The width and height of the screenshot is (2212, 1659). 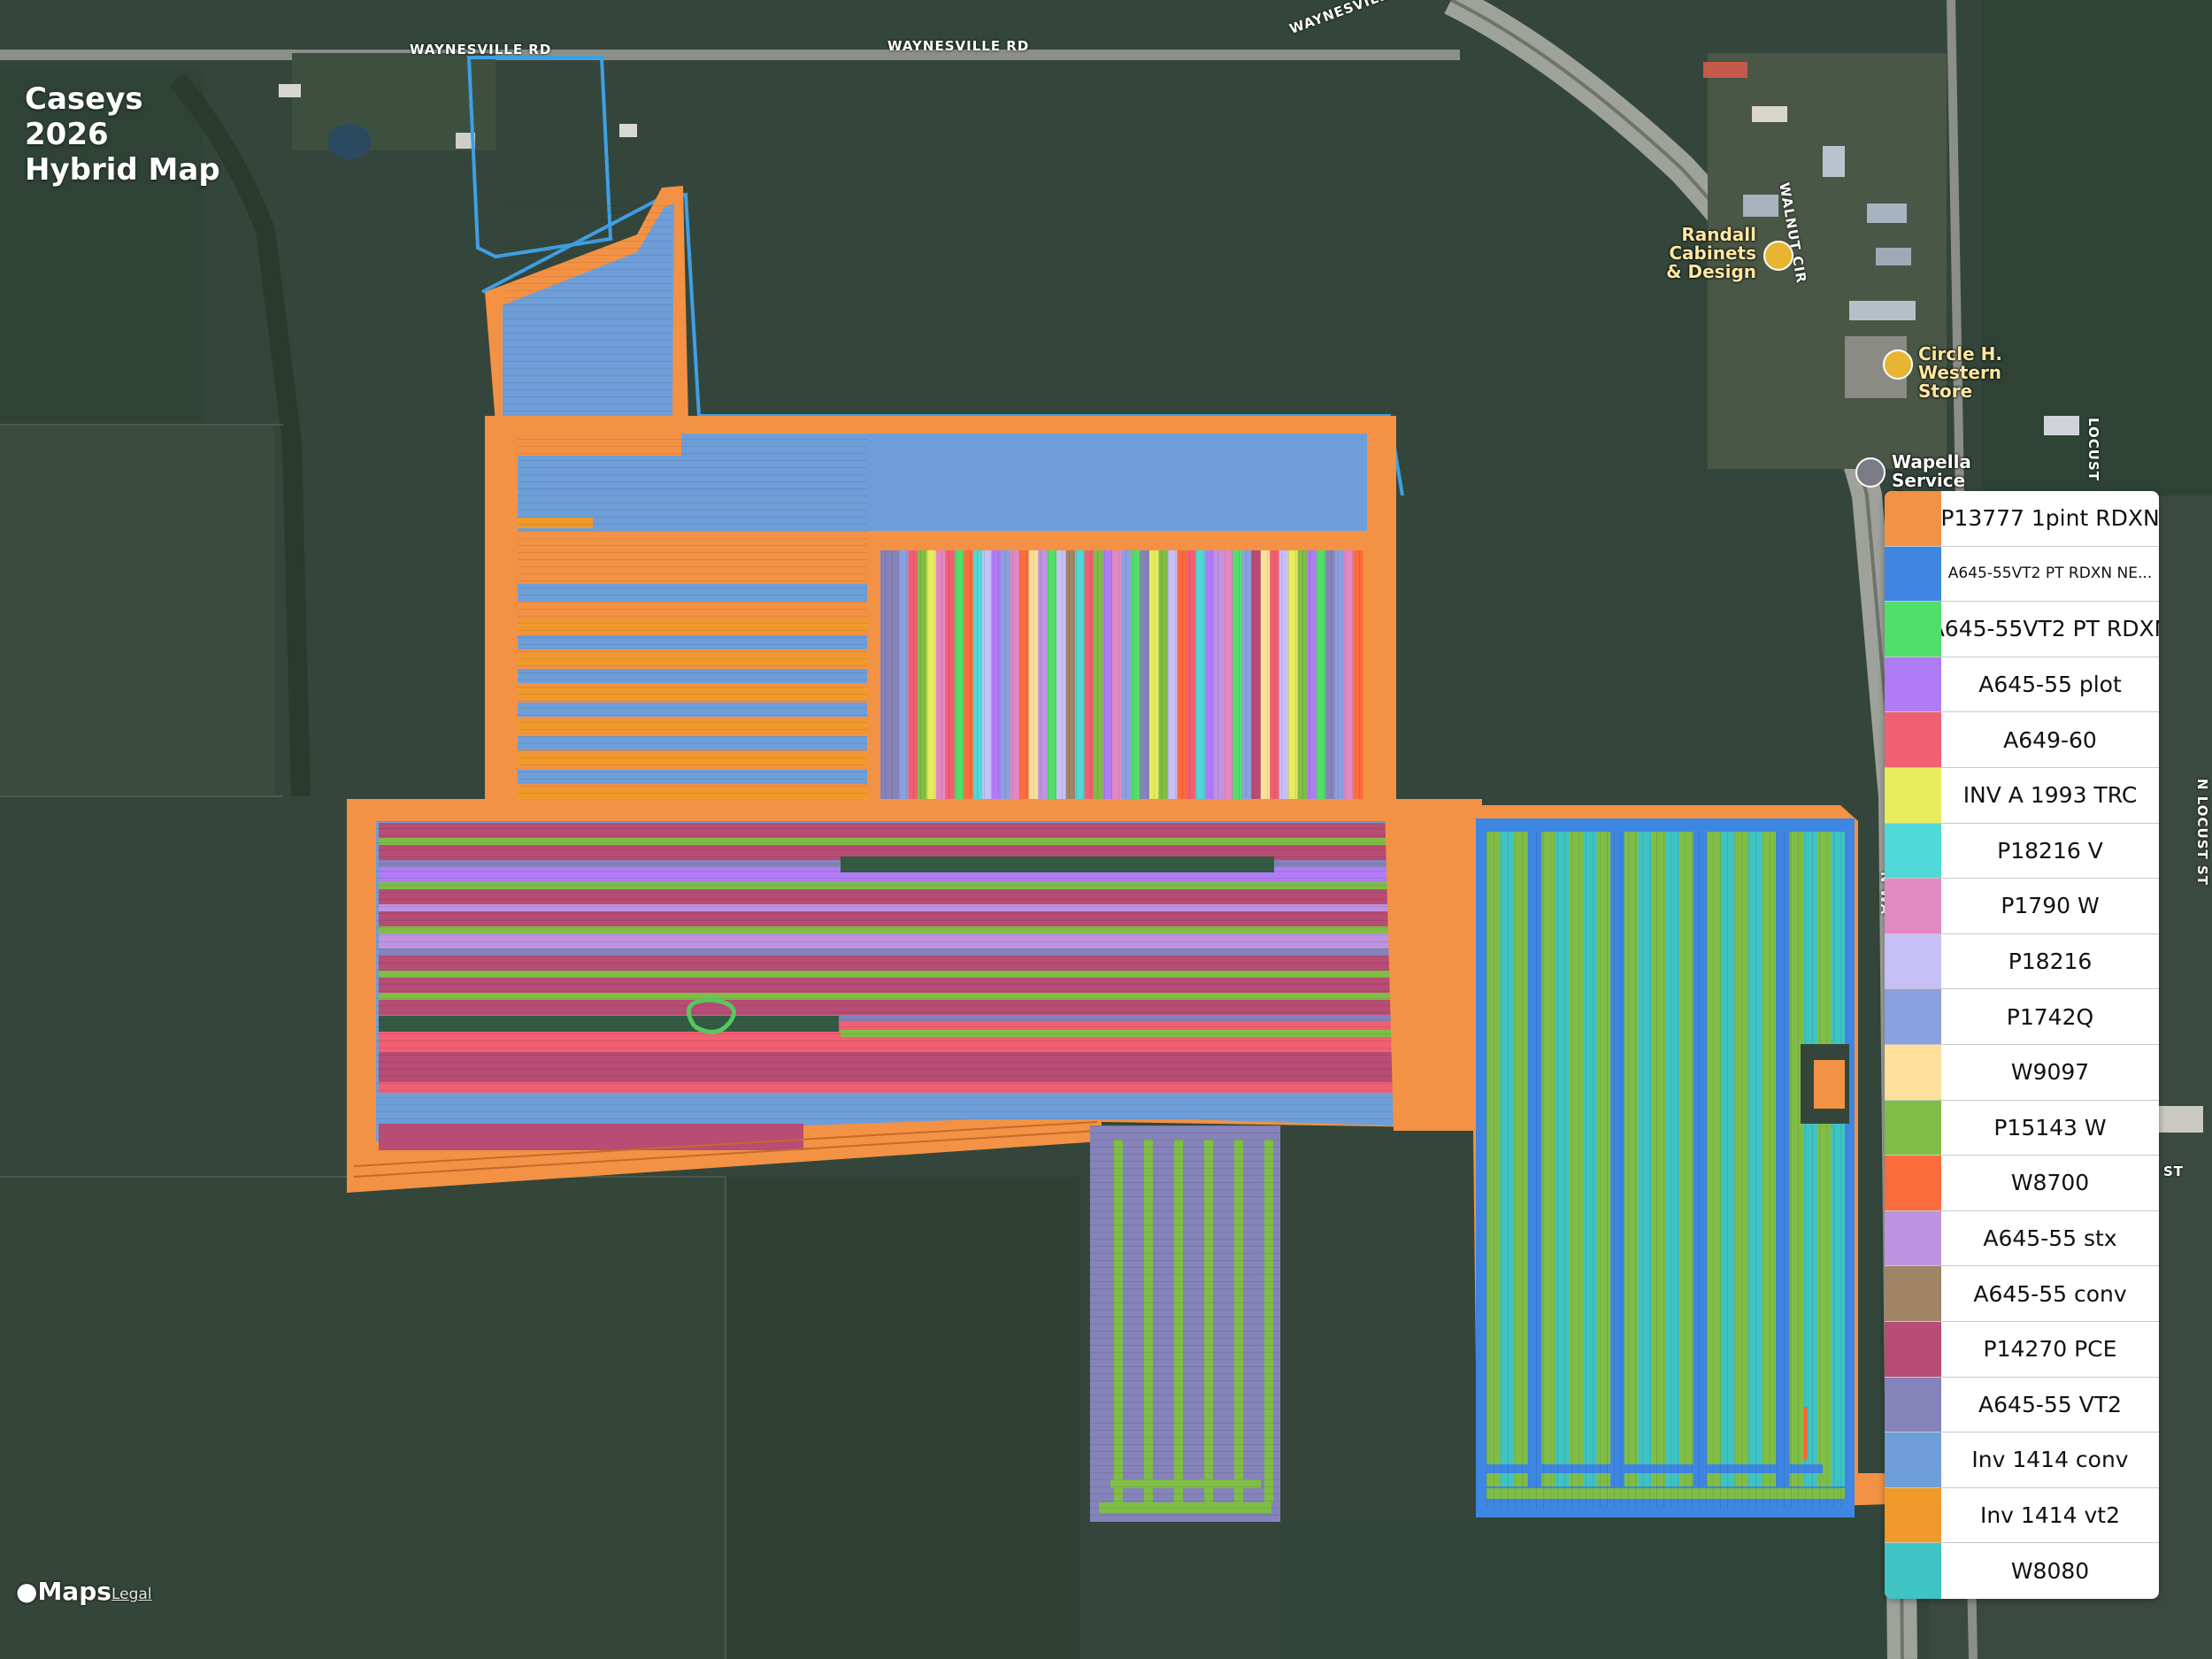 I want to click on legend-label: P18216 V, so click(x=2050, y=850).